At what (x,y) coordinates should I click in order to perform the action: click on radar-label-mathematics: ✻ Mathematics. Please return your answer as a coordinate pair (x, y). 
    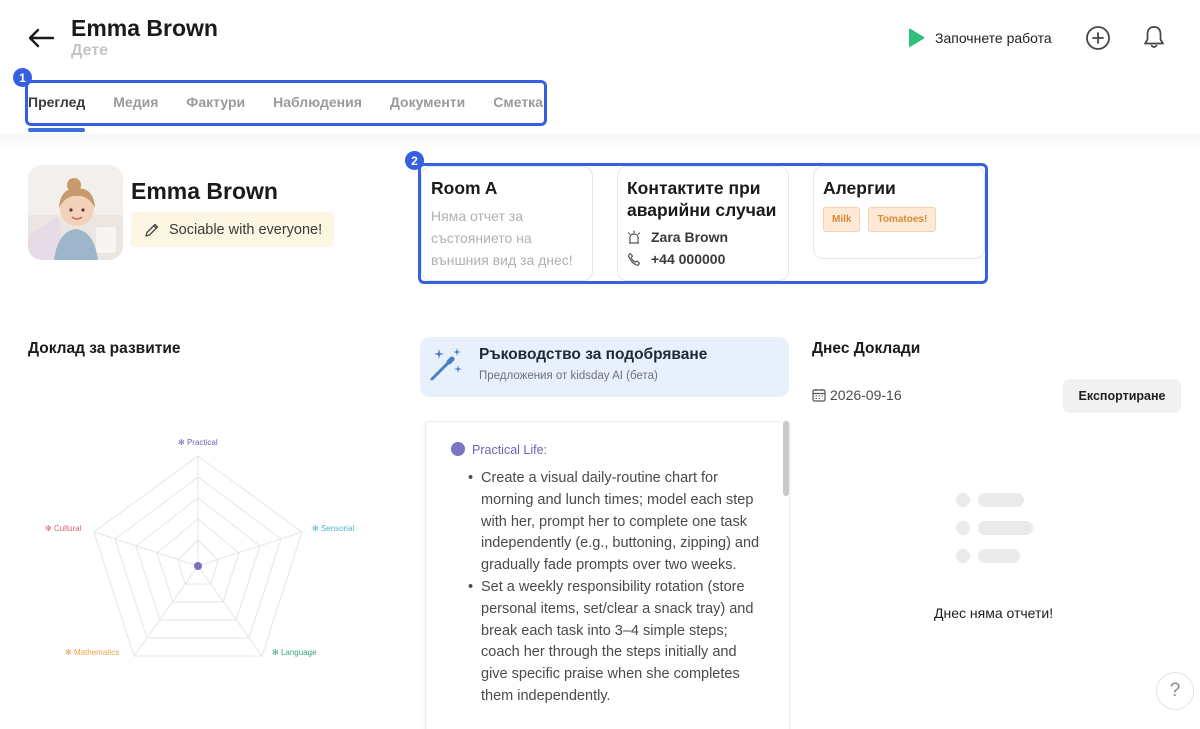
    Looking at the image, I should click on (92, 652).